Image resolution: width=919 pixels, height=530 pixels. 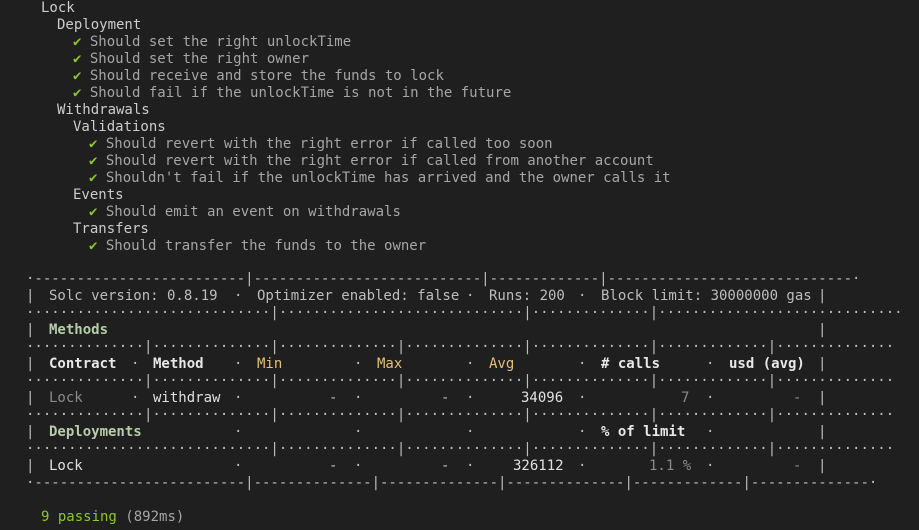 I want to click on optimizer-status: Optimizer enabled: false, so click(x=358, y=296).